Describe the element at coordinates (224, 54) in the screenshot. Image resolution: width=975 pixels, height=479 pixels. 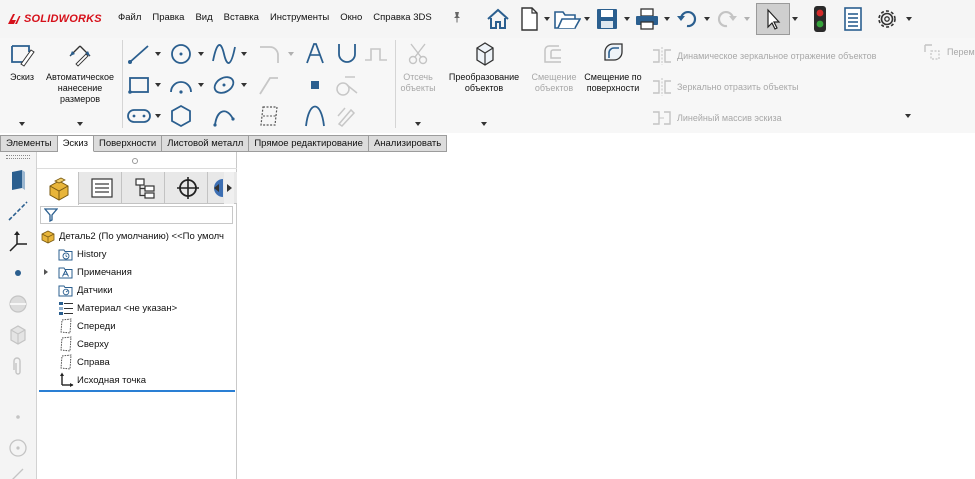
I see `spline-icon` at that location.